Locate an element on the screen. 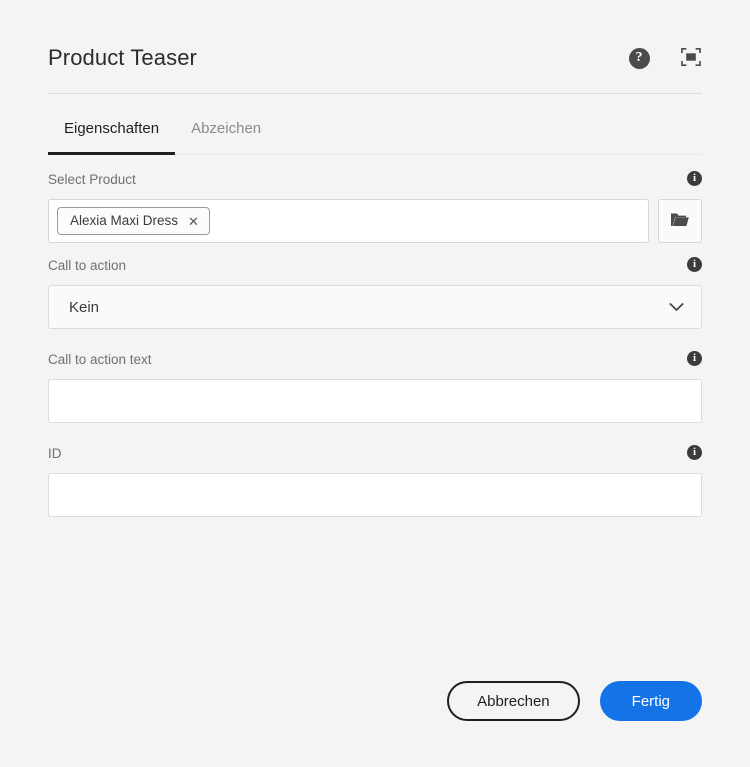 Image resolution: width=750 pixels, height=767 pixels. info-icon-call-to-action: i is located at coordinates (694, 264).